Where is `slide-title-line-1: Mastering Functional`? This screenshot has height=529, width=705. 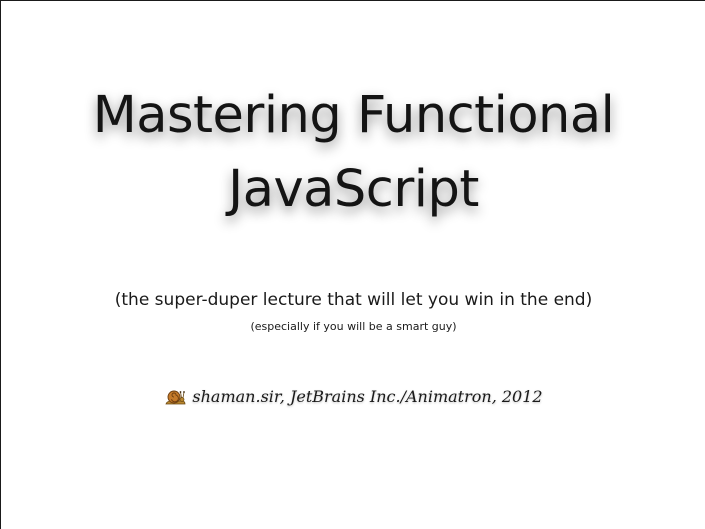 slide-title-line-1: Mastering Functional is located at coordinates (353, 115).